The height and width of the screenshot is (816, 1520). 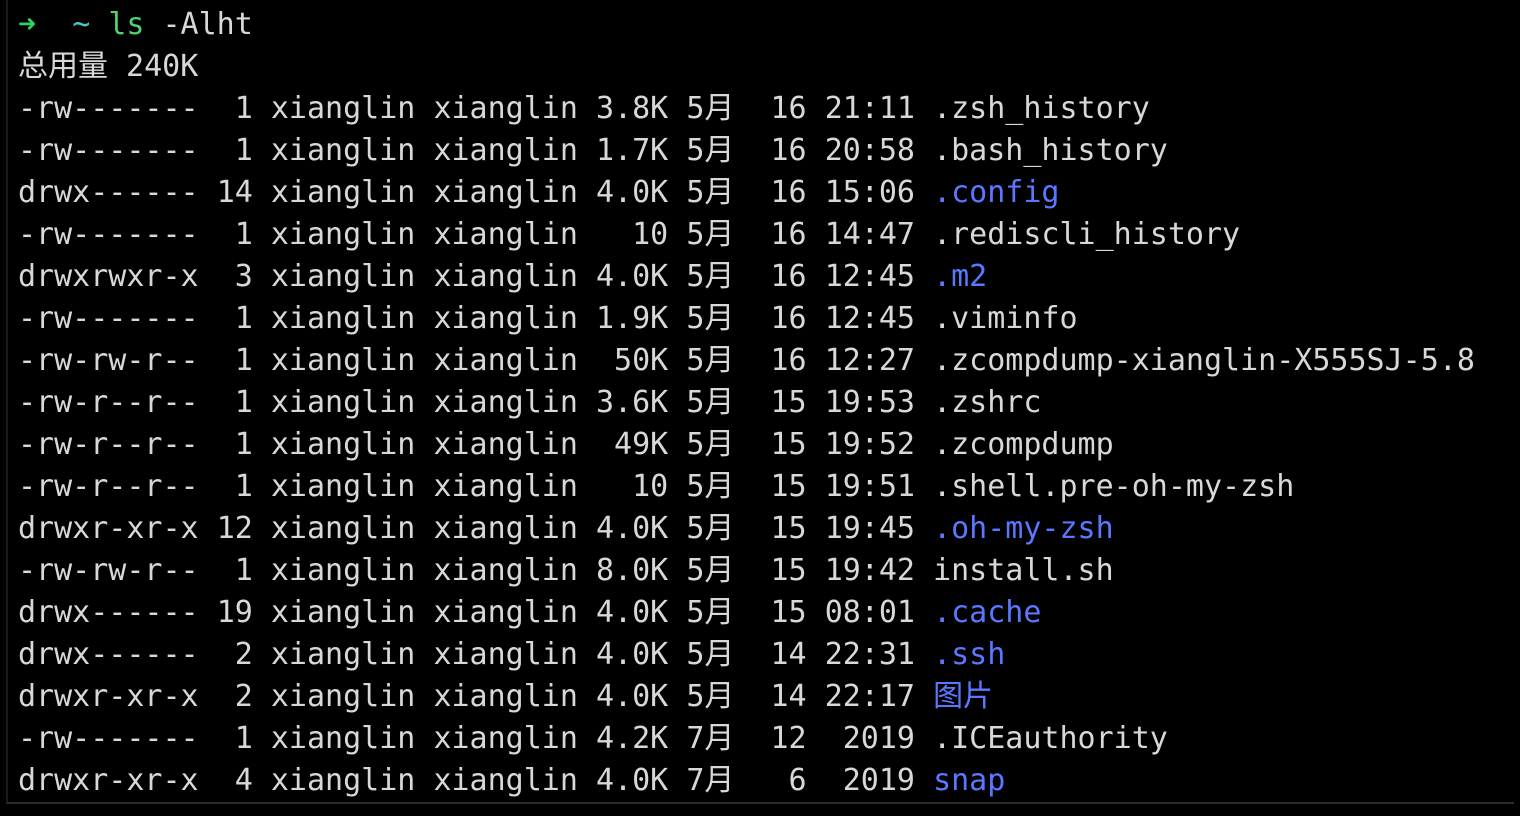 I want to click on file-name: .viminfo, so click(x=1005, y=318).